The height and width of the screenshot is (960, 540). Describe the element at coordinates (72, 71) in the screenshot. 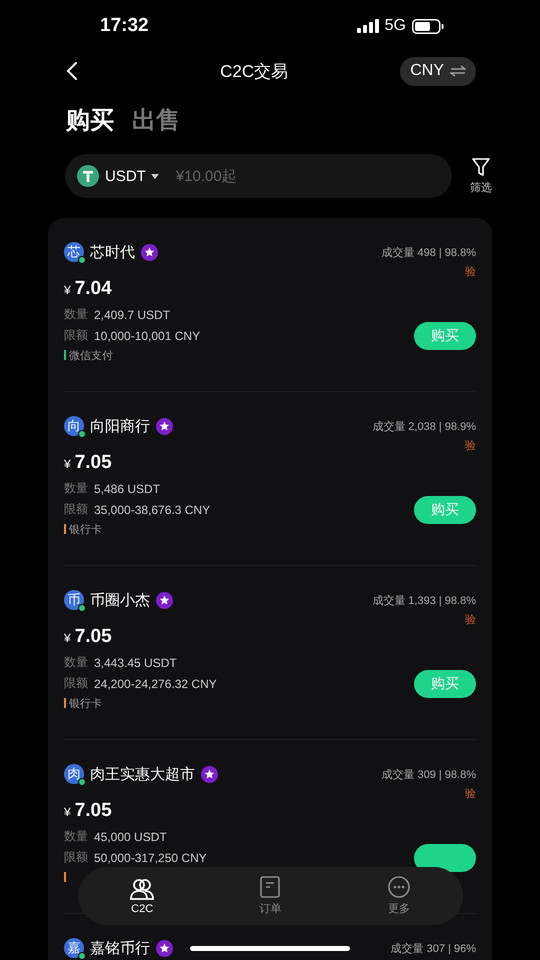

I see `back-icon` at that location.